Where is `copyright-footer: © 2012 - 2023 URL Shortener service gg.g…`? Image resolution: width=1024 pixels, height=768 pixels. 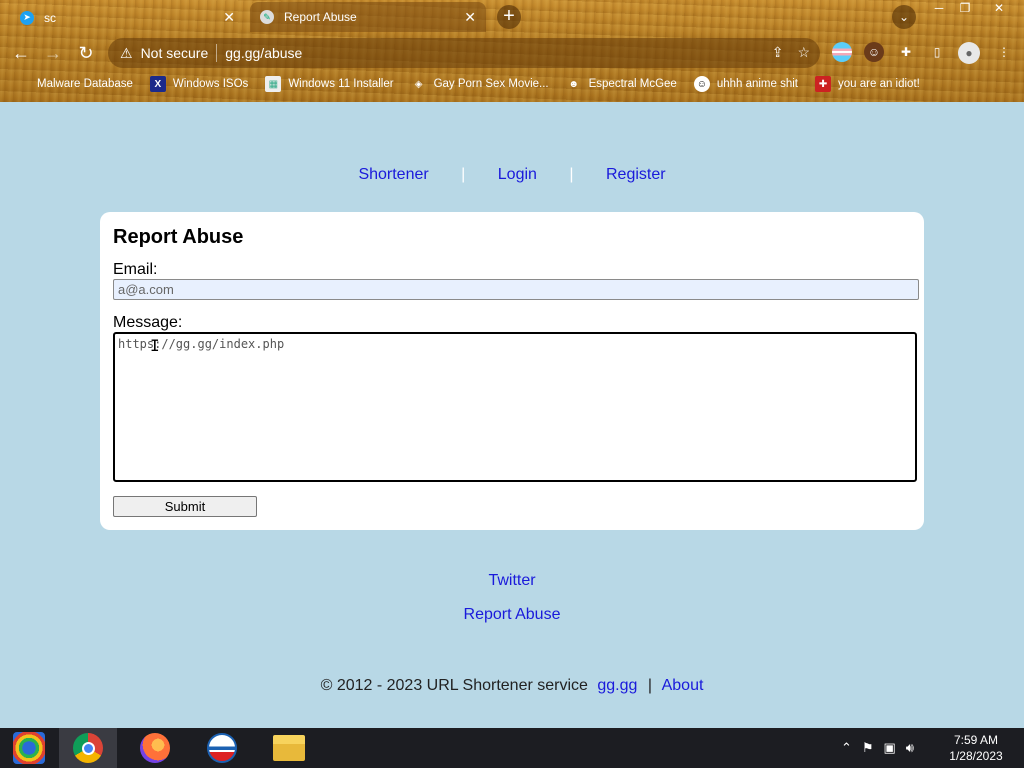
copyright-footer: © 2012 - 2023 URL Shortener service gg.g… is located at coordinates (512, 686).